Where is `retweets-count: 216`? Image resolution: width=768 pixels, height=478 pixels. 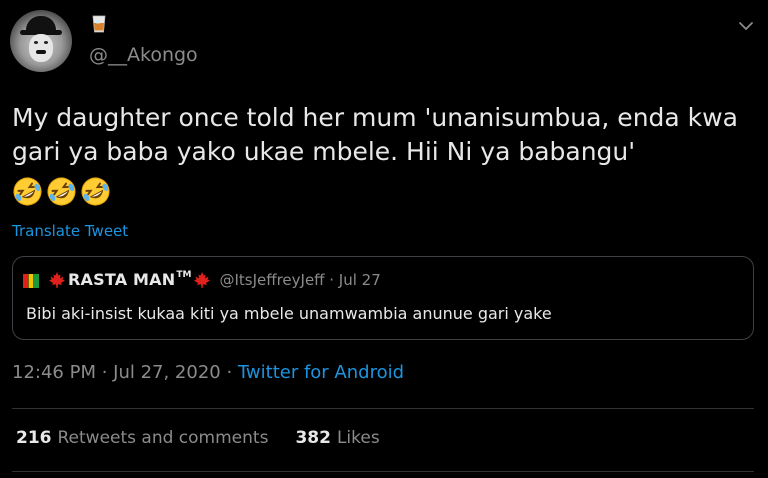
retweets-count: 216 is located at coordinates (34, 438).